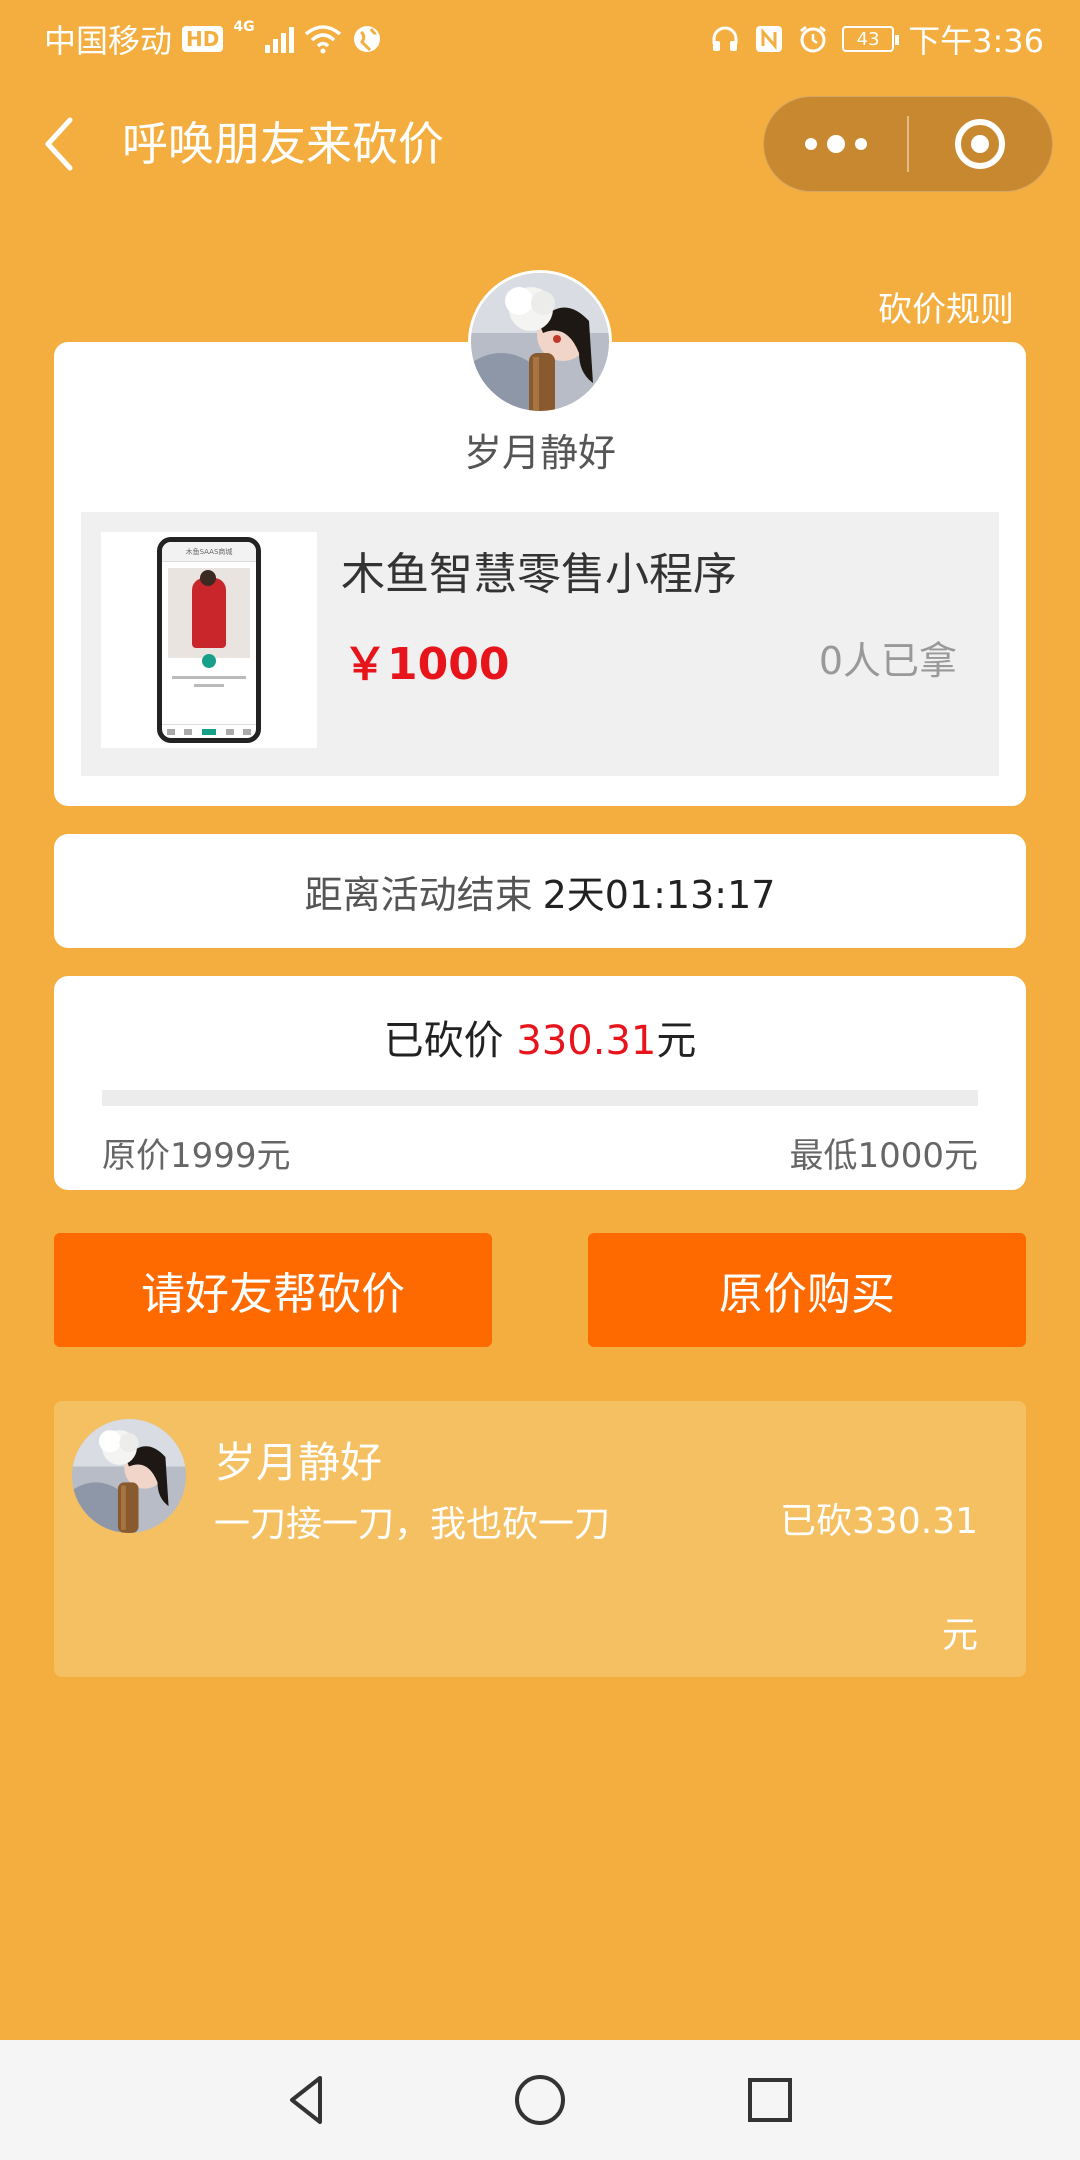 The height and width of the screenshot is (2160, 1080). What do you see at coordinates (540, 146) in the screenshot?
I see `navigation-bar: 呼唤朋友来砍价` at bounding box center [540, 146].